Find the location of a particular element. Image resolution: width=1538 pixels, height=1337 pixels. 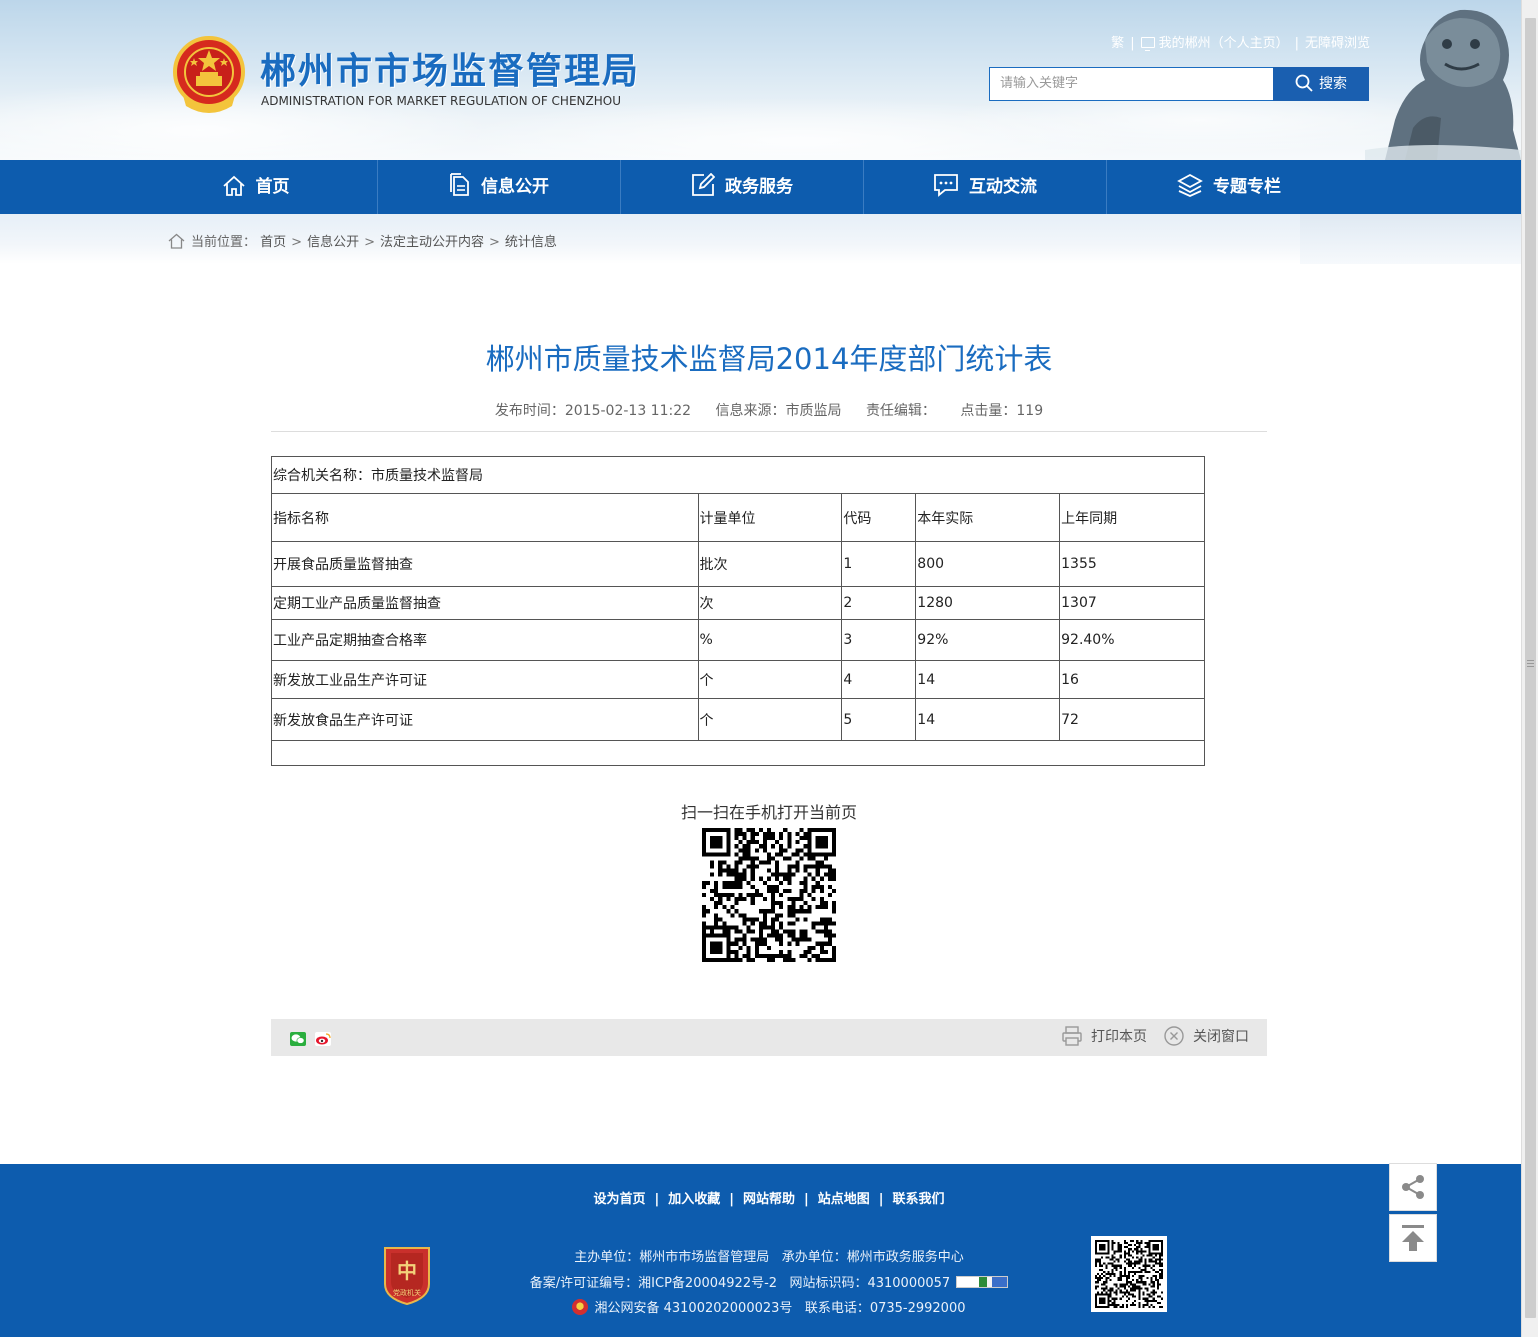

footer-qr-image is located at coordinates (1129, 1274).